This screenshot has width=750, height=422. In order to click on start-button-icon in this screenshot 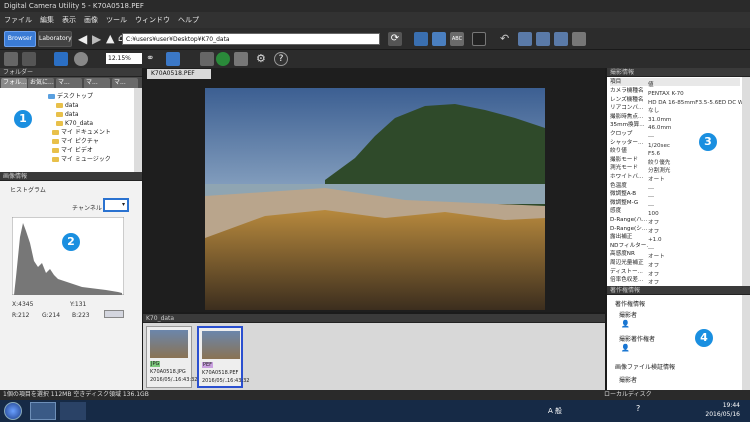, I will do `click(13, 411)`.